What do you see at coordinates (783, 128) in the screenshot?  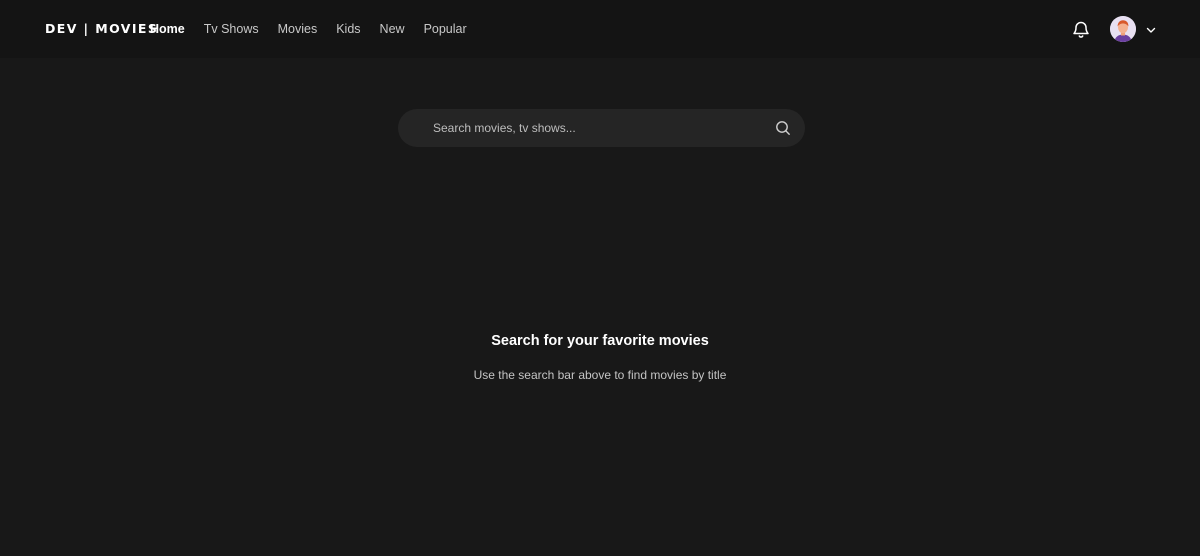 I see `search-icon` at bounding box center [783, 128].